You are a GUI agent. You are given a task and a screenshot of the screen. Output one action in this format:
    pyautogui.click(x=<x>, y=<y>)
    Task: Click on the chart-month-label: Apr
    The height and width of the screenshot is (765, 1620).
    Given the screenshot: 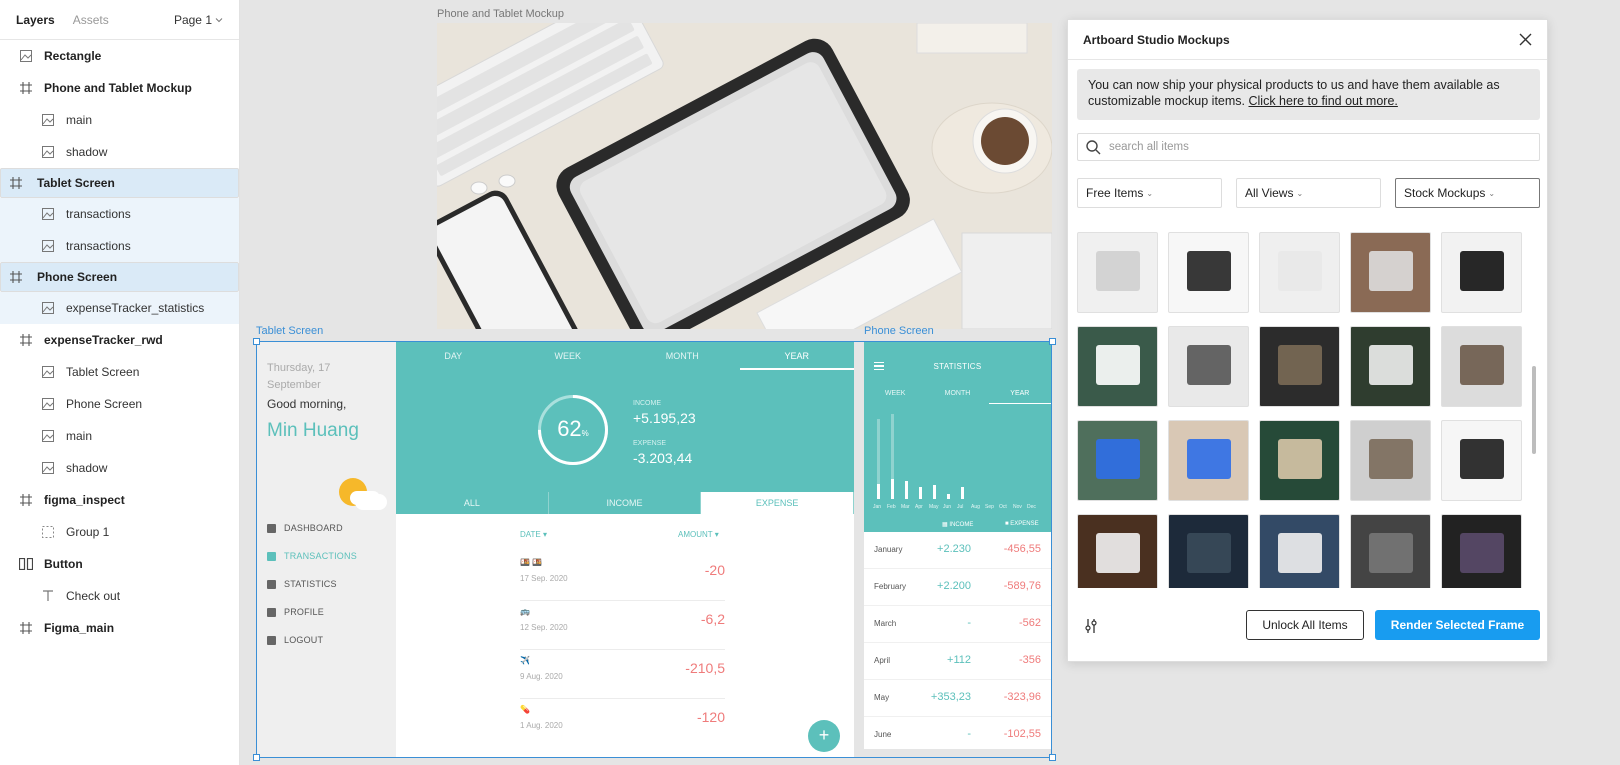 What is the action you would take?
    pyautogui.click(x=919, y=507)
    